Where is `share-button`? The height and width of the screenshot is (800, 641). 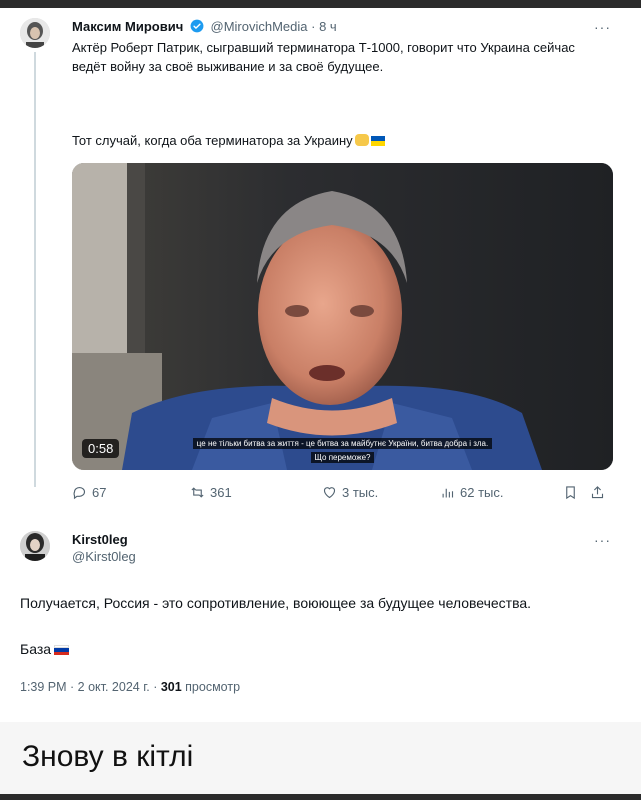
share-button is located at coordinates (597, 492).